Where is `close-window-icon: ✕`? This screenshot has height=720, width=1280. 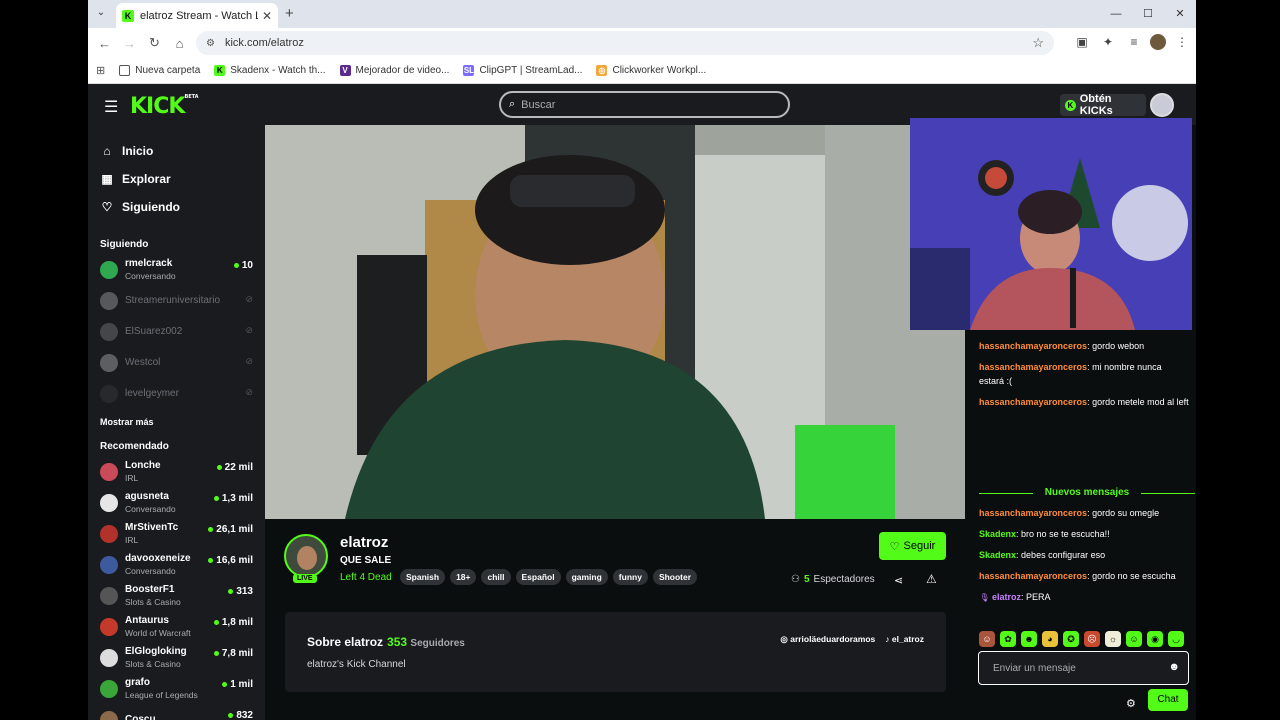 close-window-icon: ✕ is located at coordinates (1180, 14).